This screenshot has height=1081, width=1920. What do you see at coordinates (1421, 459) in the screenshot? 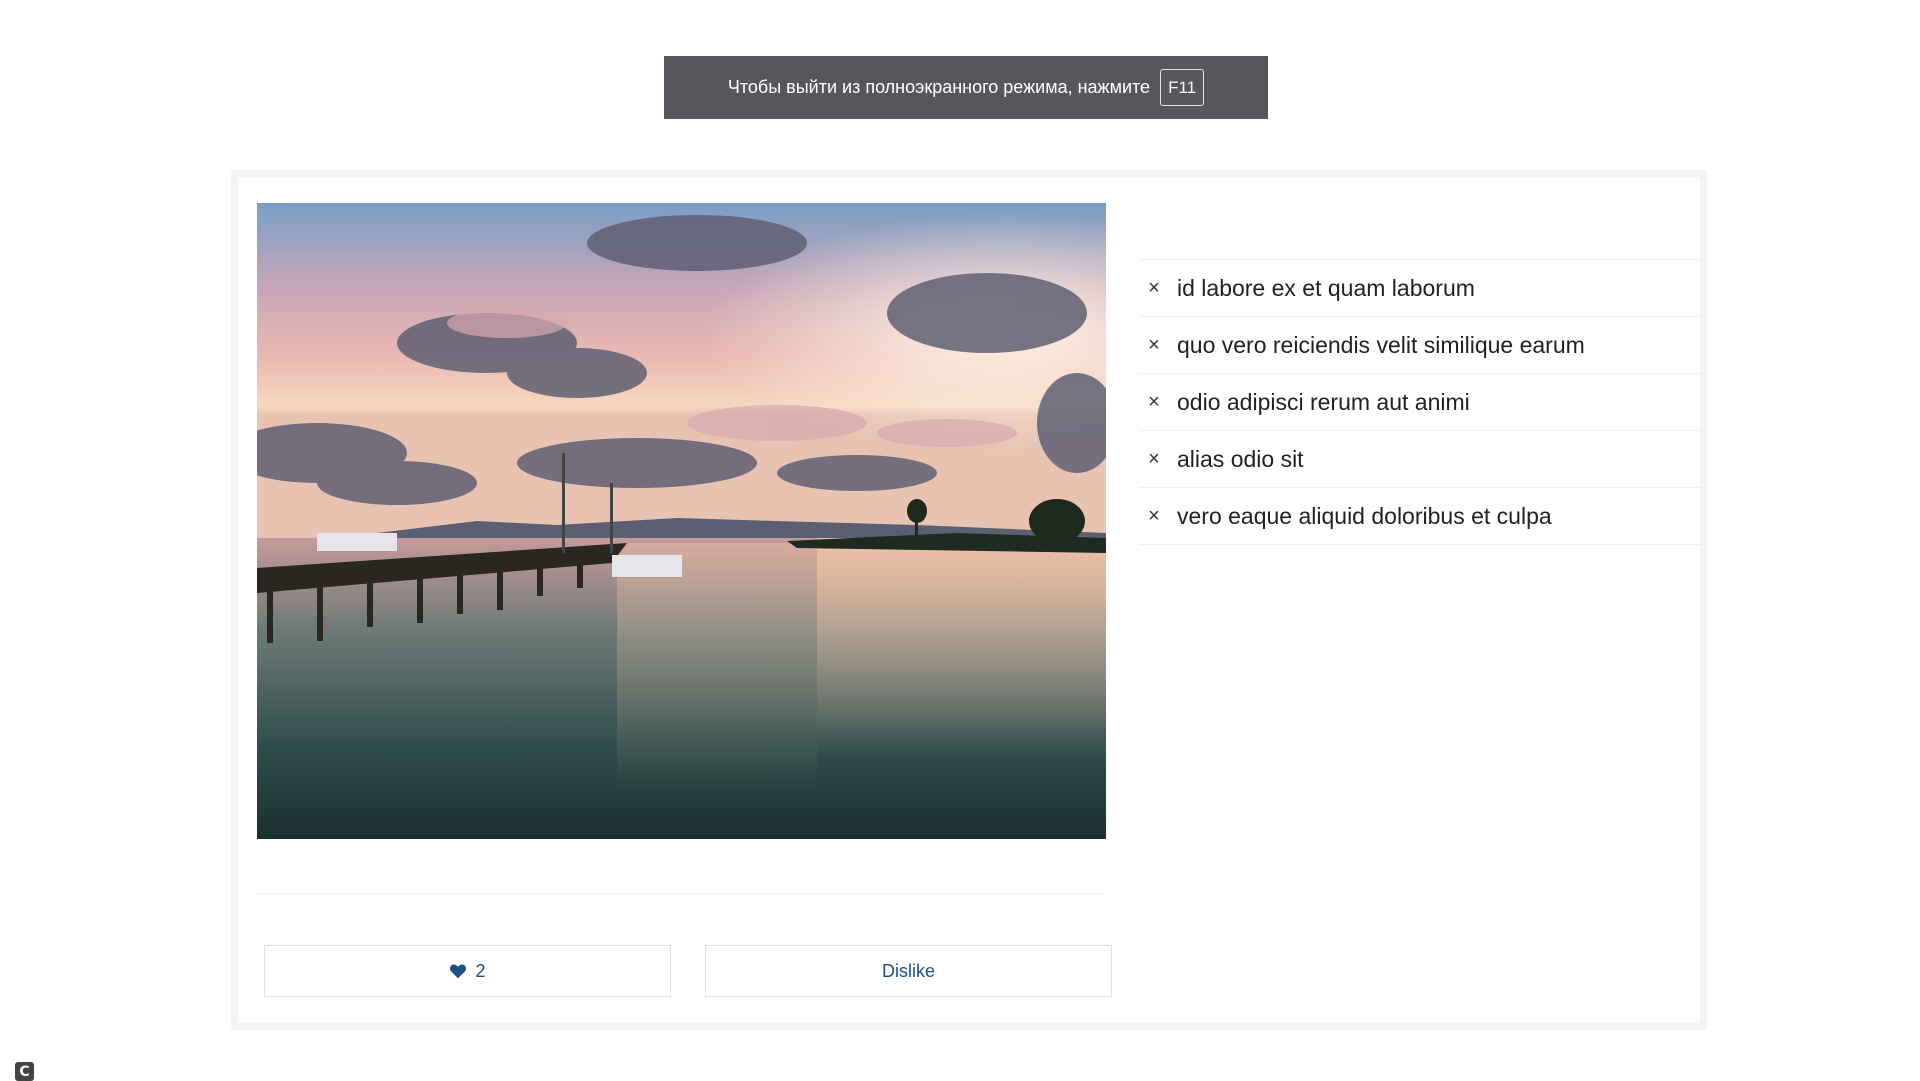
I see `list-item: × alias odio sit` at bounding box center [1421, 459].